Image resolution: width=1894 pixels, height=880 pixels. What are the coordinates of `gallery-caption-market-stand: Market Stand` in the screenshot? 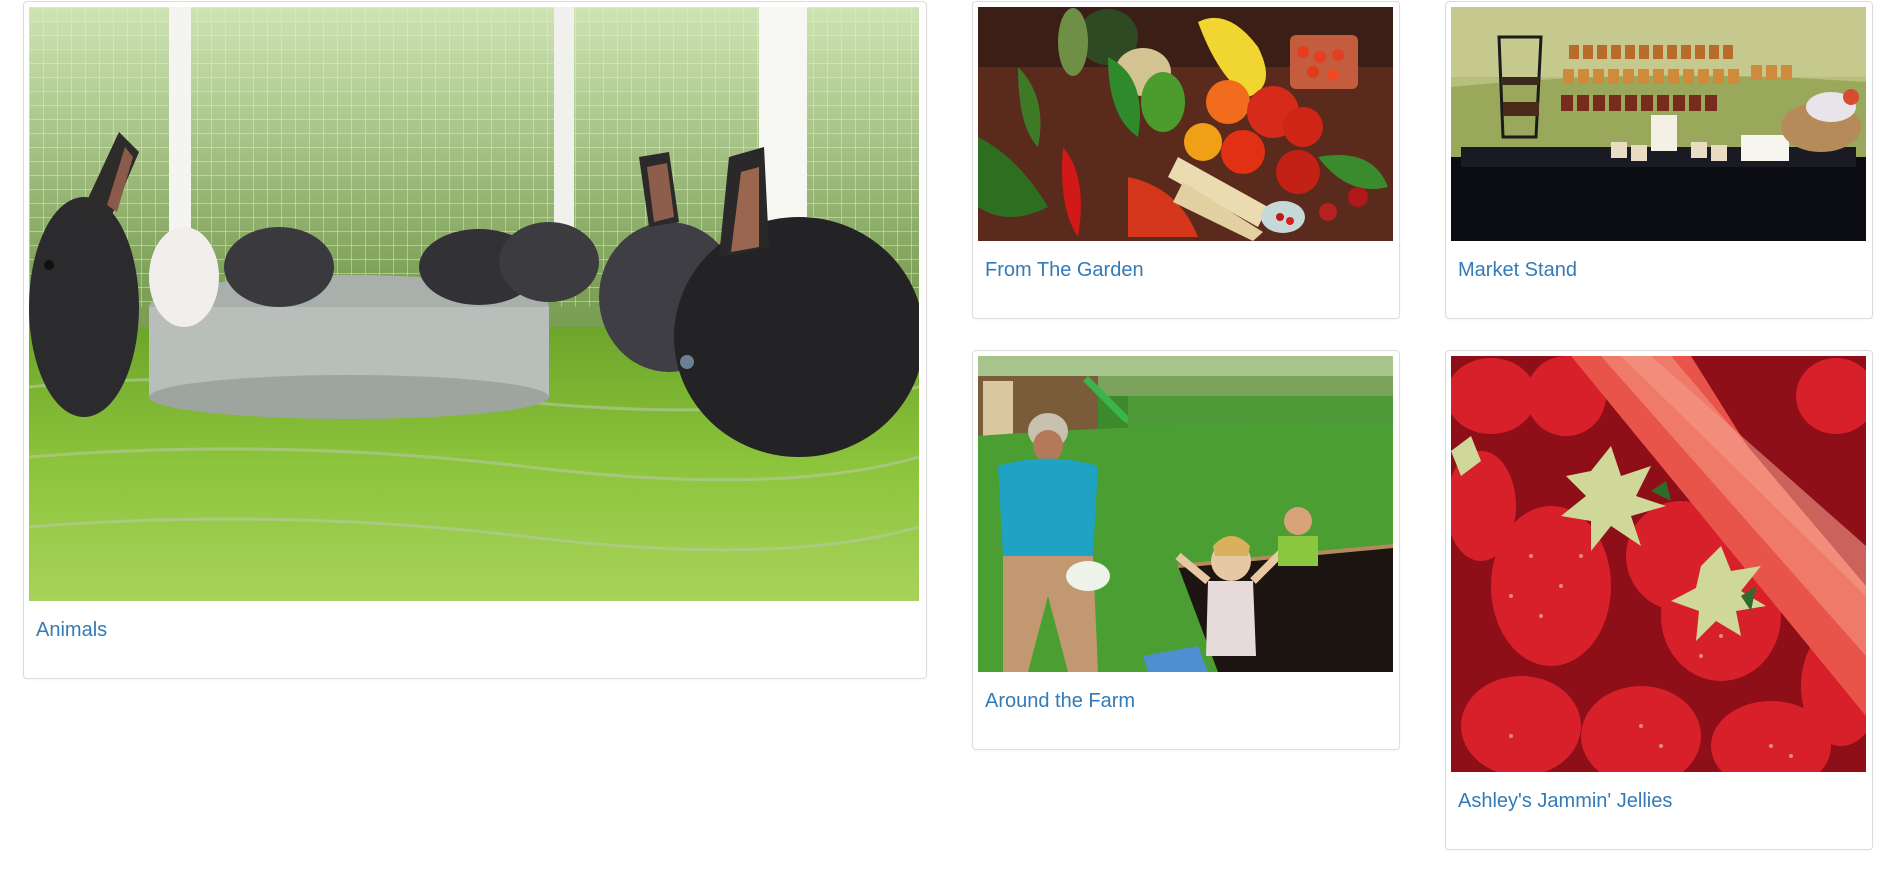 It's located at (1517, 270).